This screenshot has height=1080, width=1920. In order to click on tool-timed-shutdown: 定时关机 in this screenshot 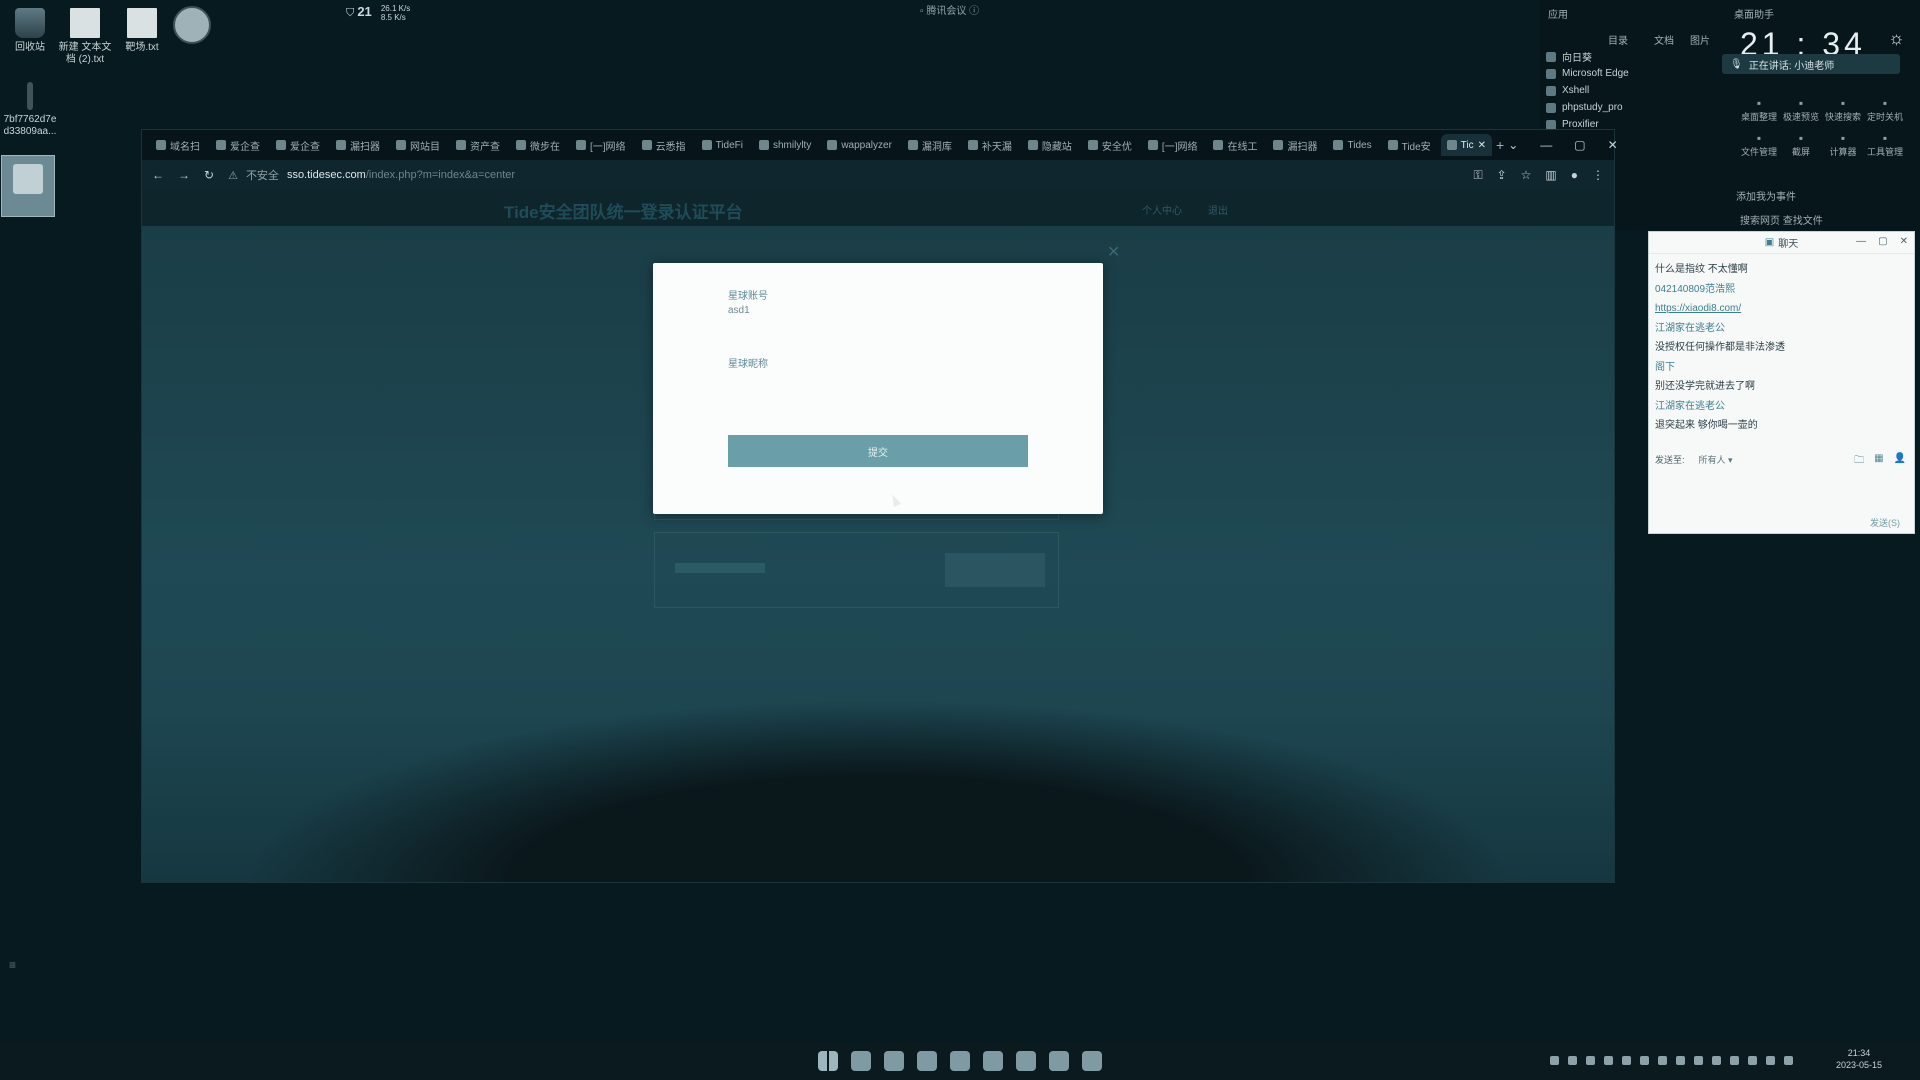, I will do `click(1885, 109)`.